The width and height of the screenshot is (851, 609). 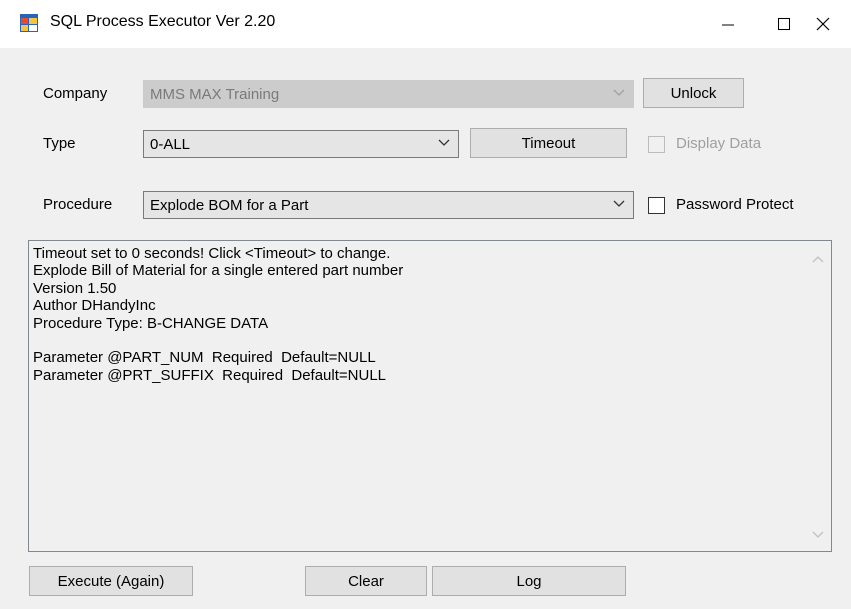 I want to click on display-data-checkbox, so click(x=656, y=144).